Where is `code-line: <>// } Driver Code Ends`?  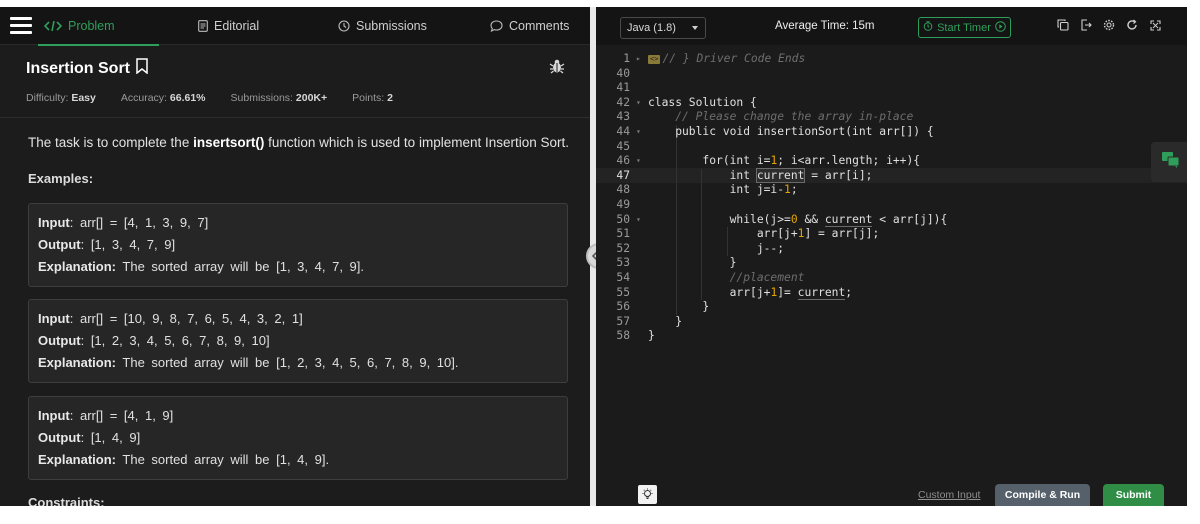
code-line: <>// } Driver Code Ends is located at coordinates (727, 58).